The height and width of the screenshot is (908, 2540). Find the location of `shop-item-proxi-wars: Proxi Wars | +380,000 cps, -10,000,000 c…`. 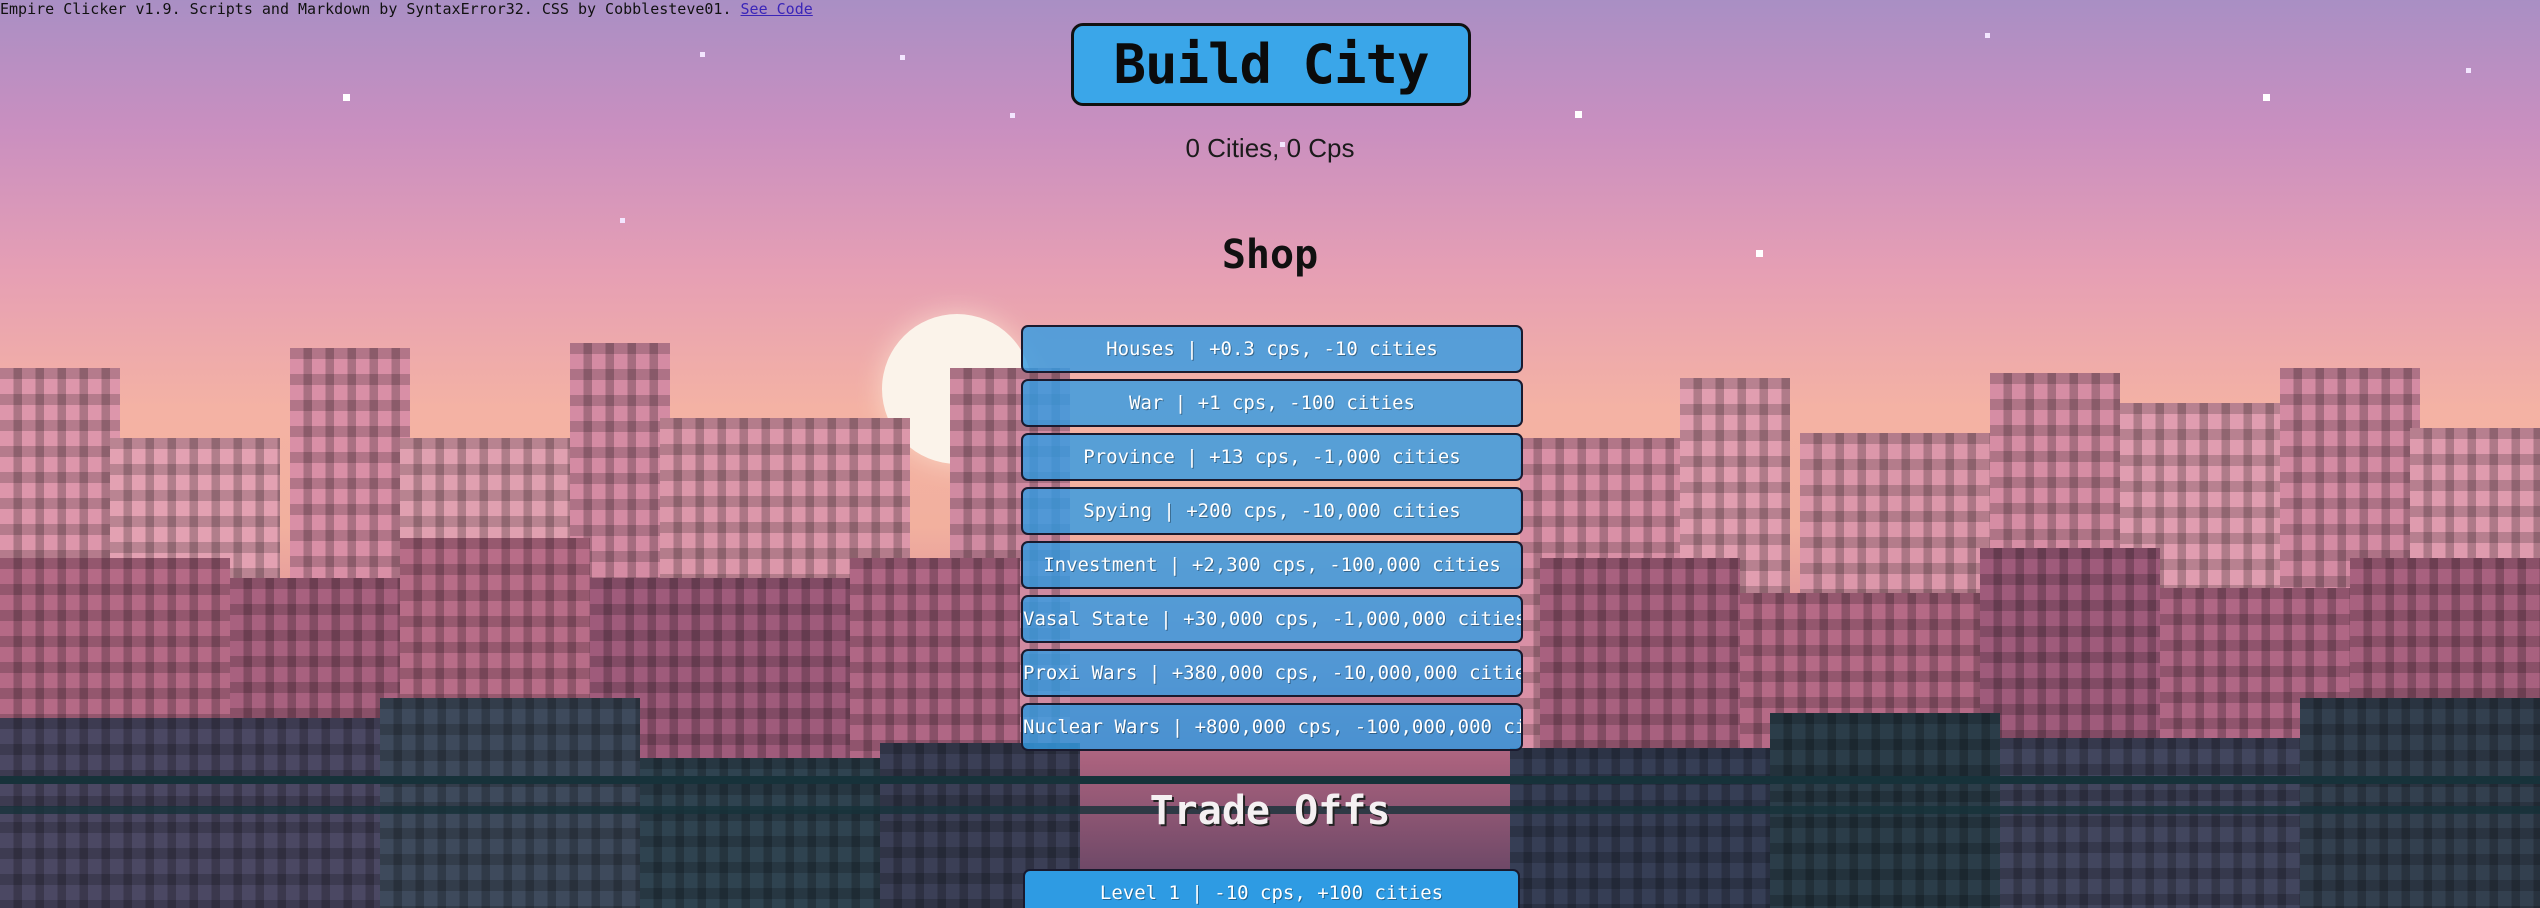

shop-item-proxi-wars: Proxi Wars | +380,000 cps, -10,000,000 c… is located at coordinates (1272, 673).